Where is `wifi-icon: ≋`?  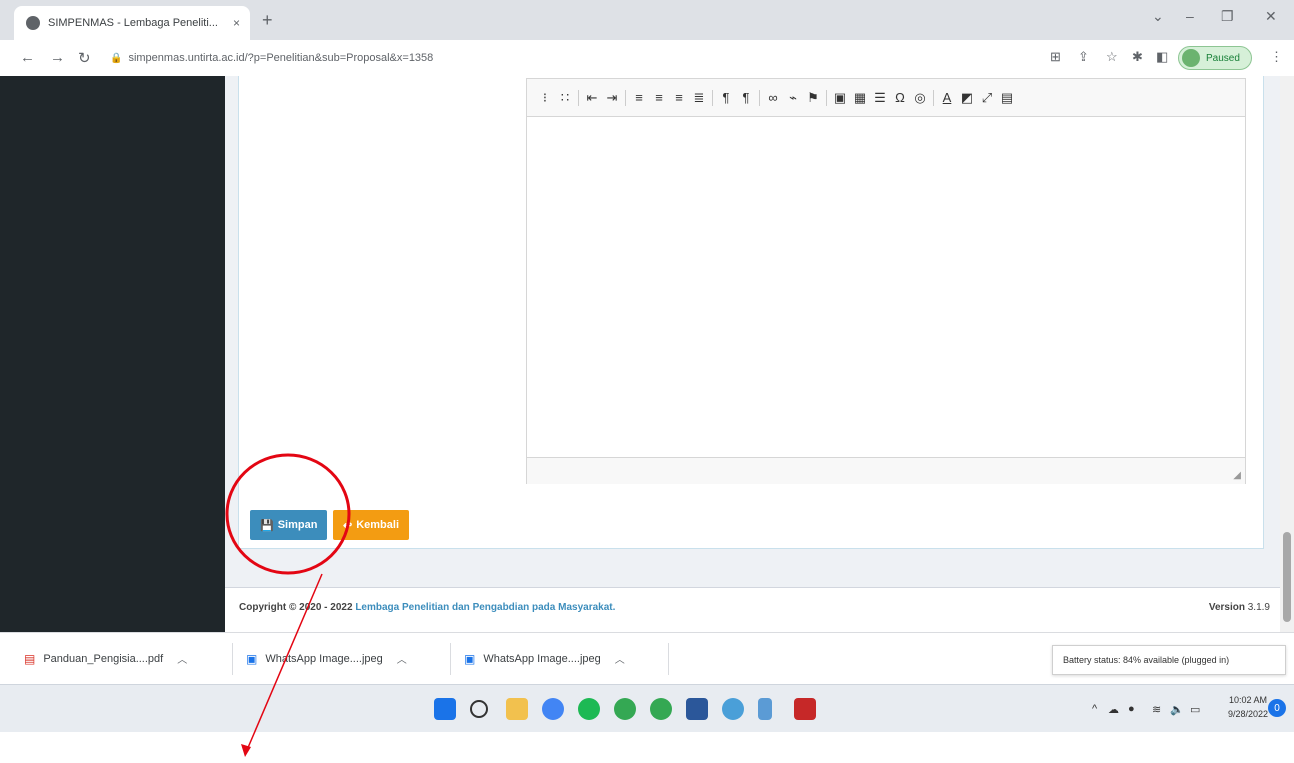
wifi-icon: ≋ is located at coordinates (1156, 709).